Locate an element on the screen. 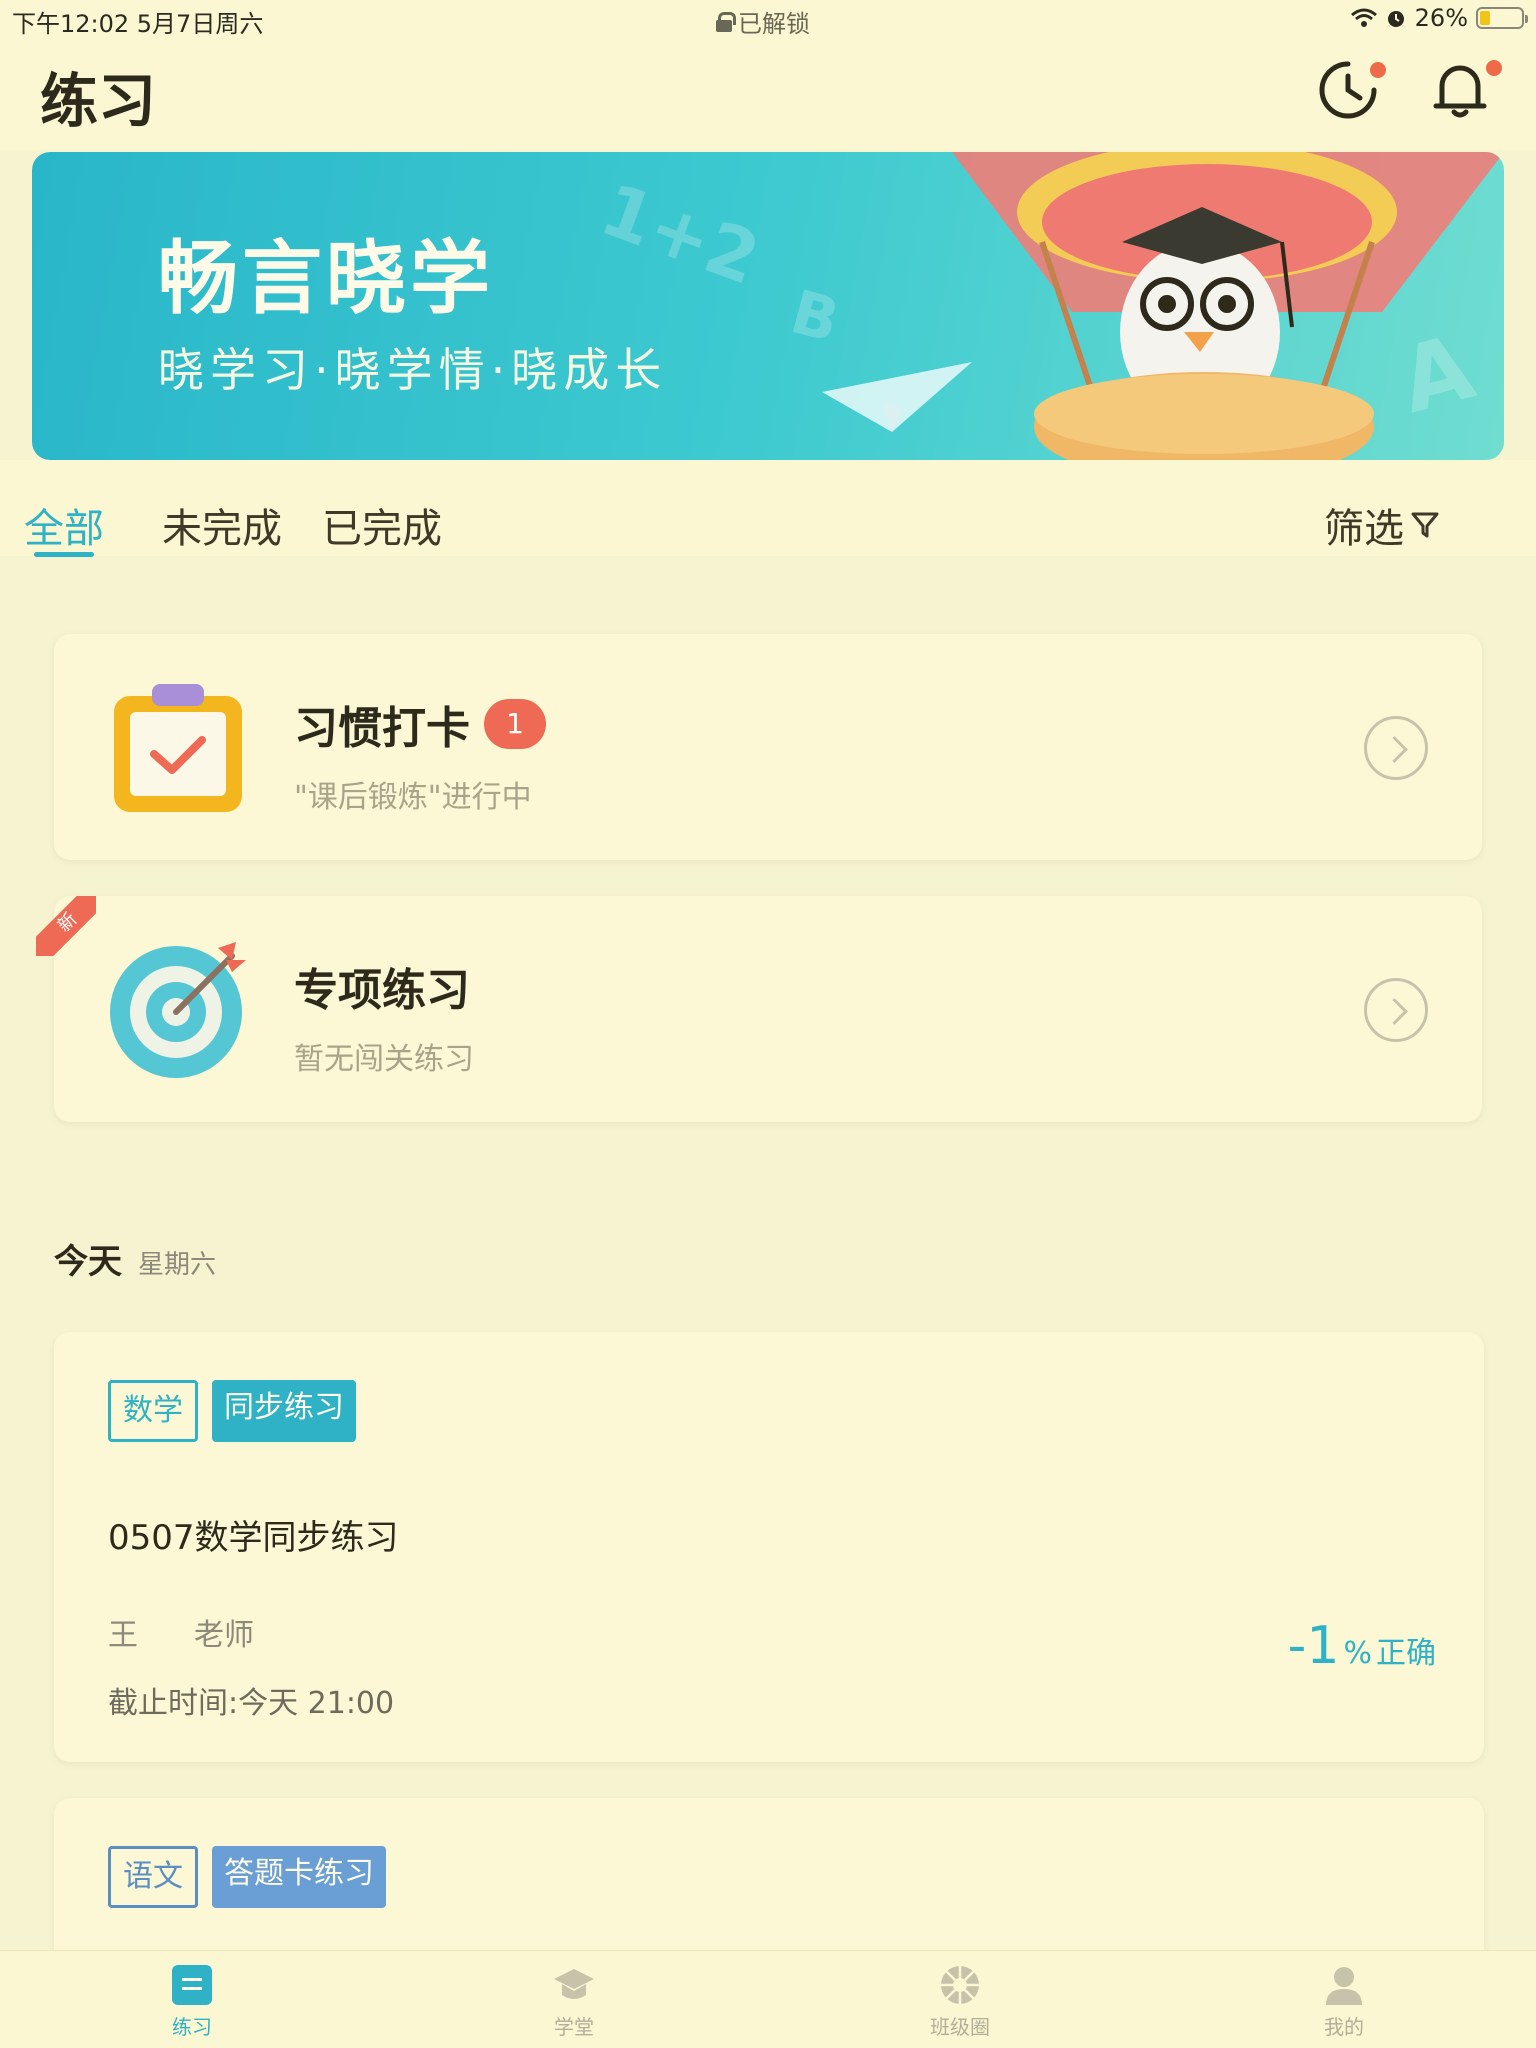  new-ribbon: 新 is located at coordinates (66, 926).